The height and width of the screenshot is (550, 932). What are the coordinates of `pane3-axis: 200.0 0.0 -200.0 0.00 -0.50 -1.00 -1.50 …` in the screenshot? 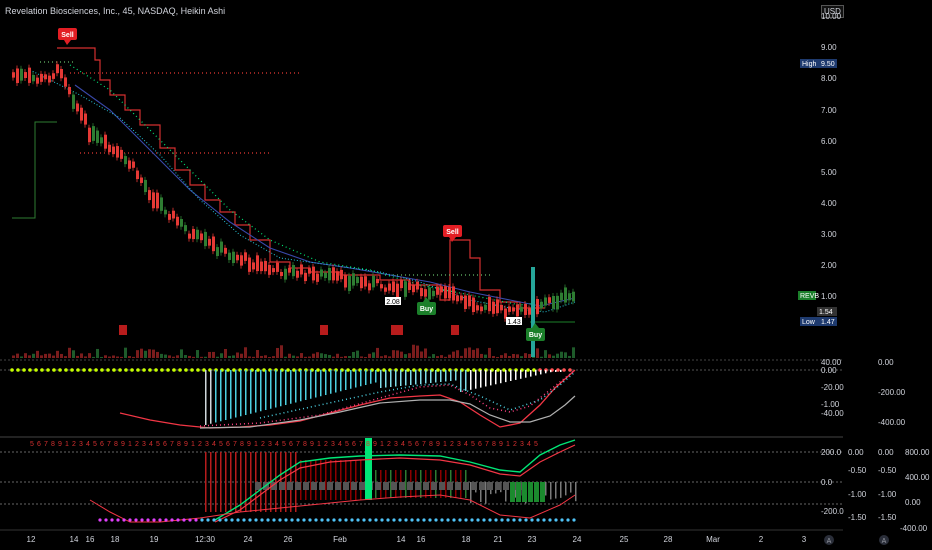 It's located at (875, 490).